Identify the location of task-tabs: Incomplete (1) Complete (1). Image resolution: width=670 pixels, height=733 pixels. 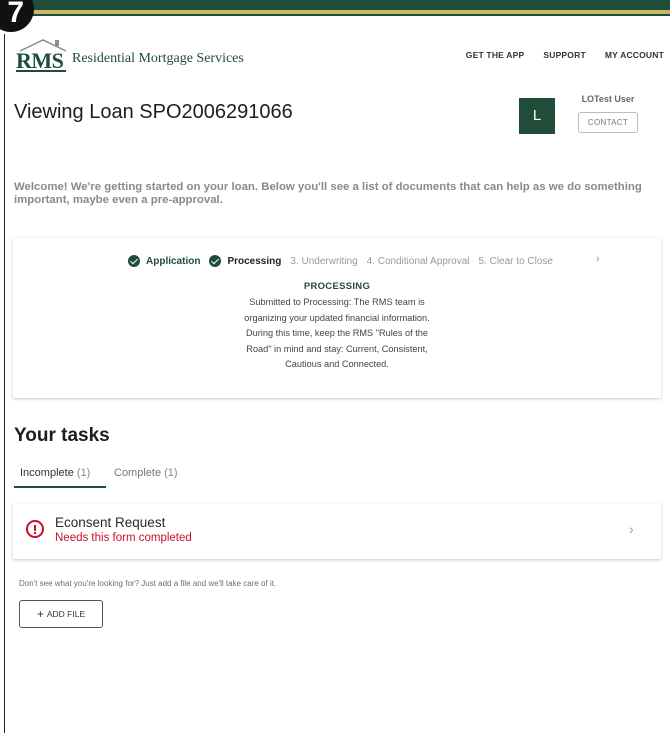
(338, 474).